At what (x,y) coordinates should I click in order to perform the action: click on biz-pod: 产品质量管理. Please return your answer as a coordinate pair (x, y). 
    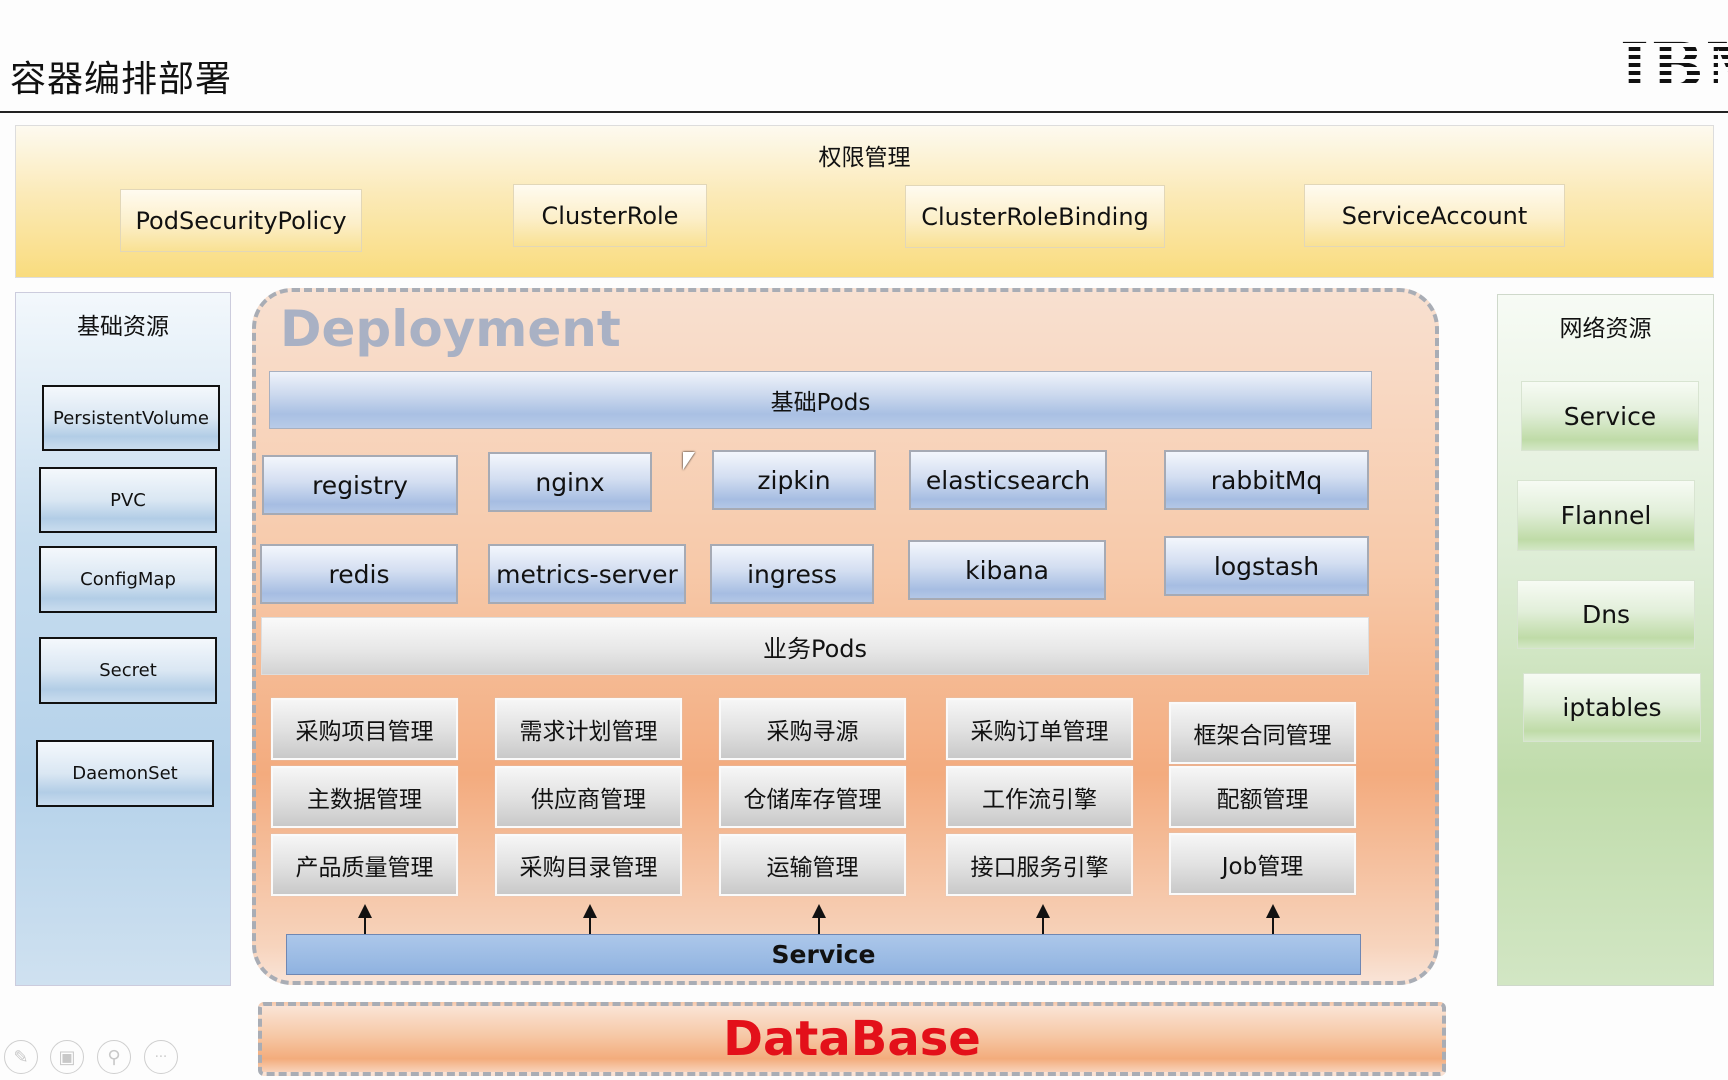
    Looking at the image, I should click on (364, 865).